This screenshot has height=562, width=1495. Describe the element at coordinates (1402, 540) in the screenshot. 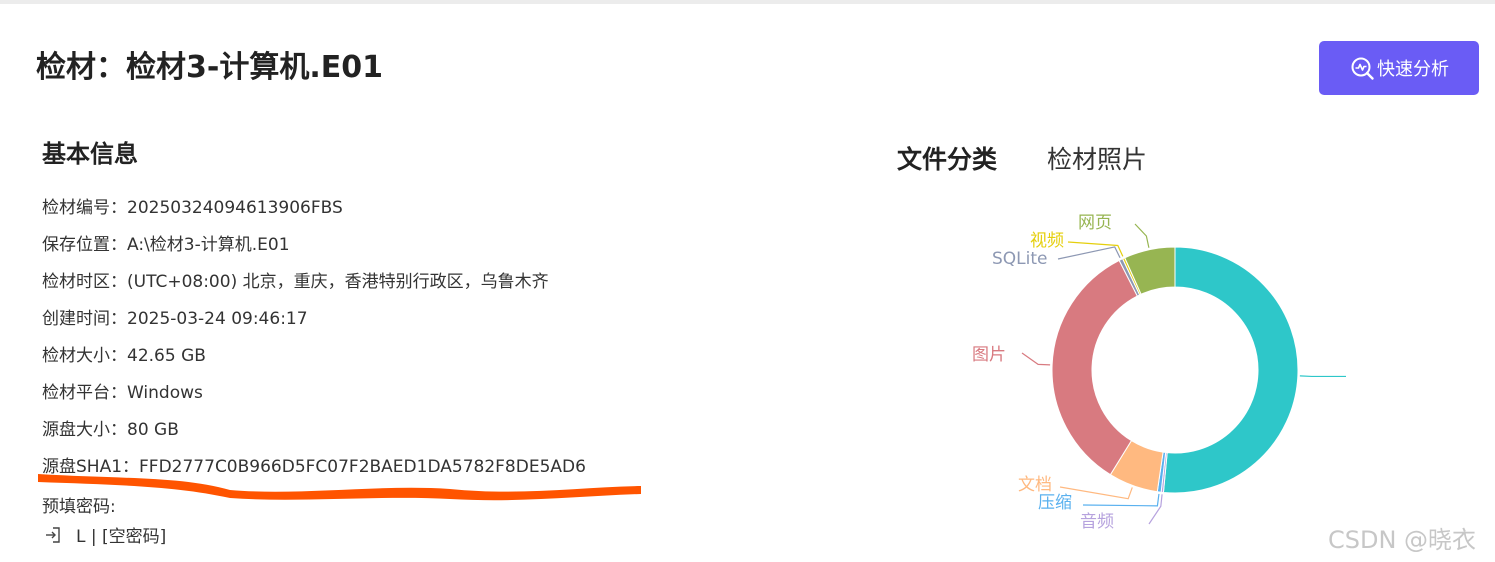

I see `watermark: CSDN @晓衣` at that location.